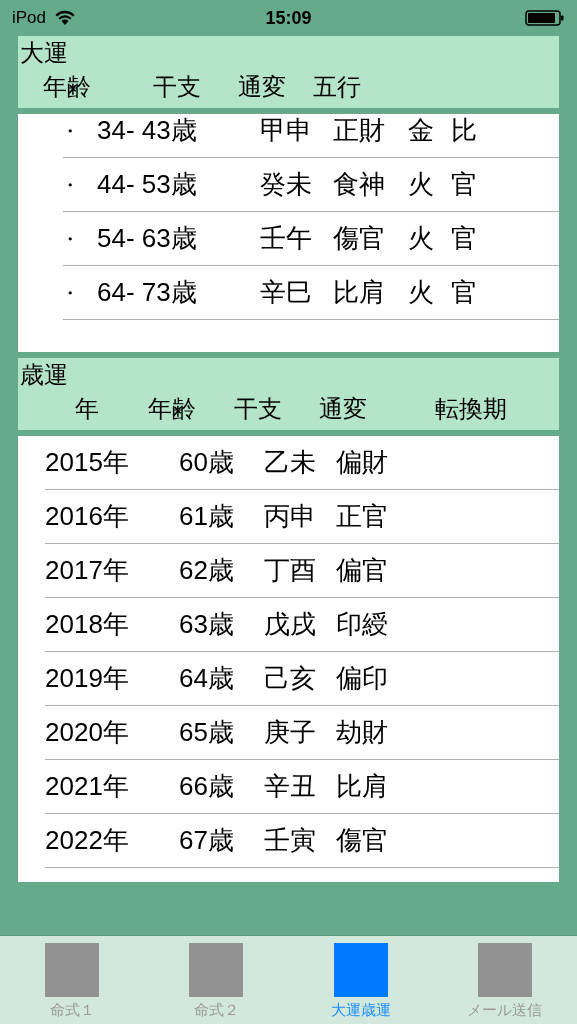  Describe the element at coordinates (471, 409) in the screenshot. I see `column-header: 転換期` at that location.